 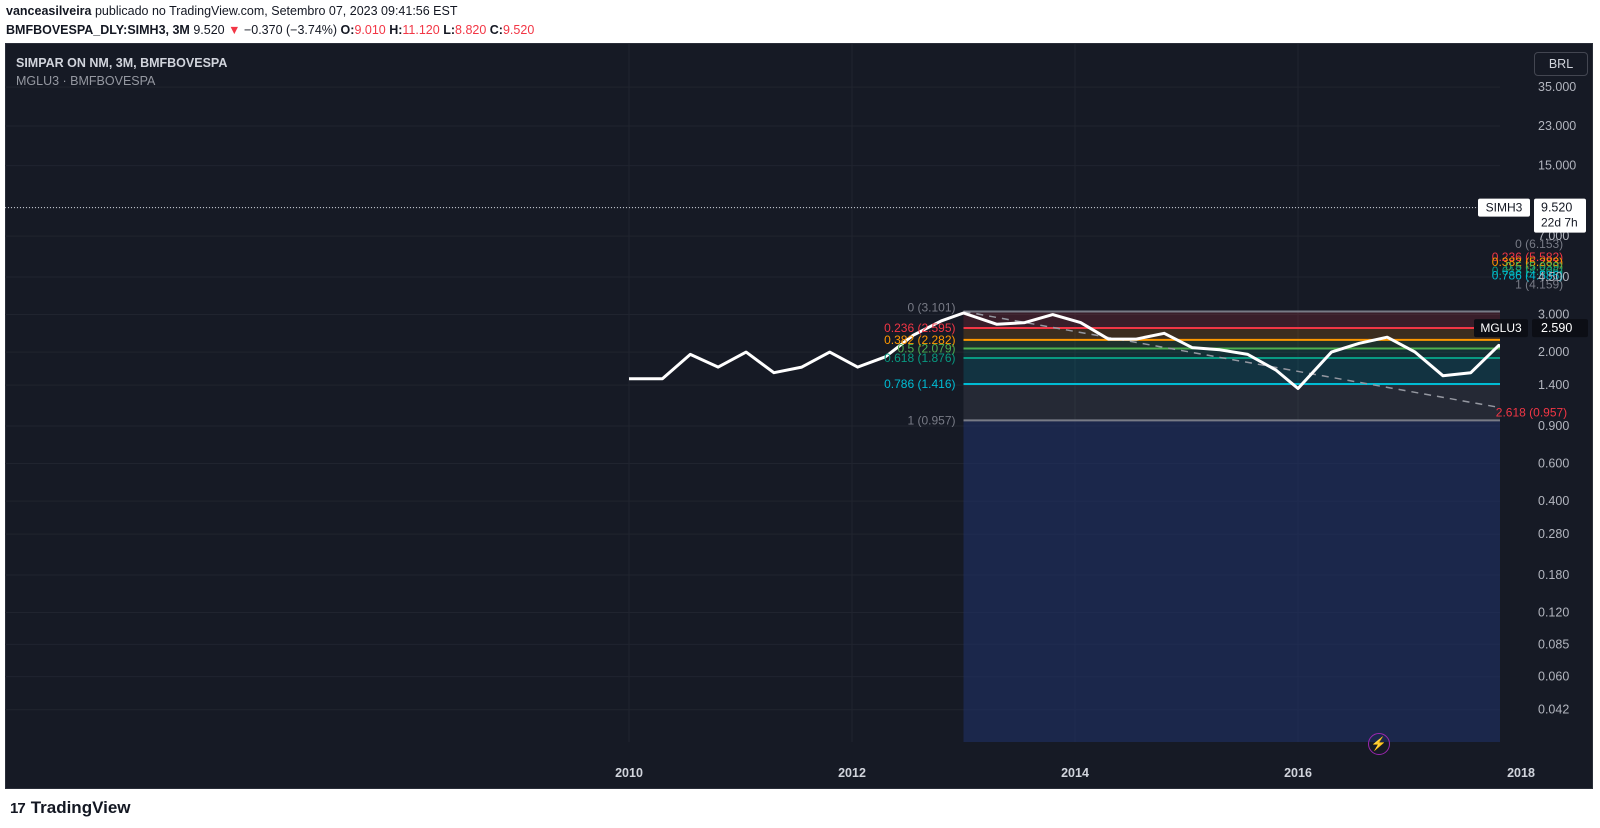 I want to click on y-axis-tick-label: 0.085, so click(x=1553, y=644).